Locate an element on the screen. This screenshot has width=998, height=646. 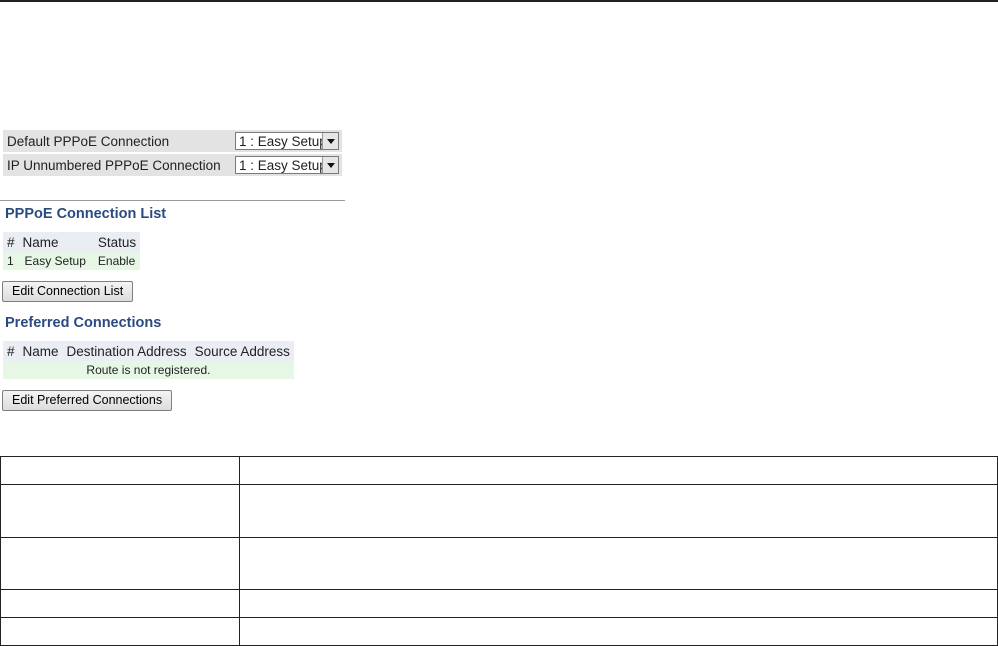
connection-list-title: PPPoE Connection List is located at coordinates (86, 214).